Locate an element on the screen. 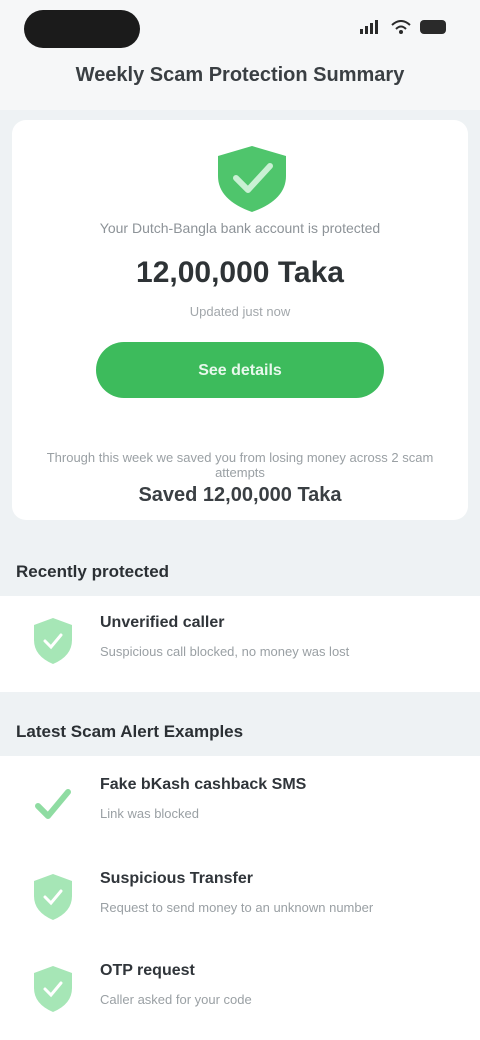 This screenshot has width=480, height=1040. protected-amount: 12,00,000 Taka is located at coordinates (240, 272).